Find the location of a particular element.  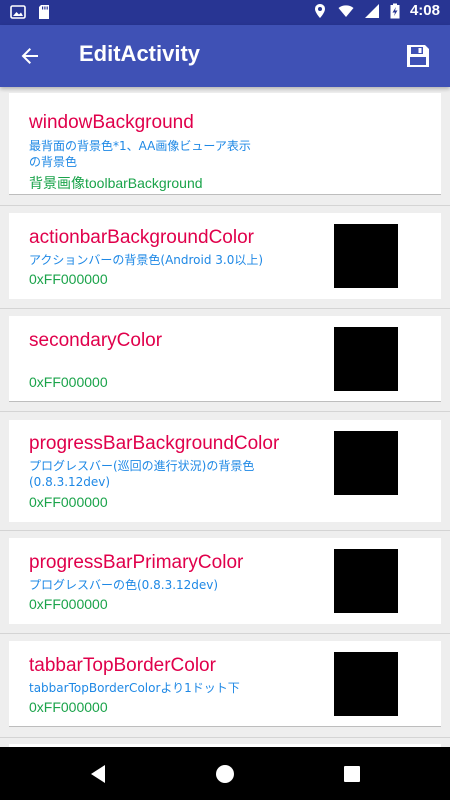

home-circle-icon is located at coordinates (225, 774).